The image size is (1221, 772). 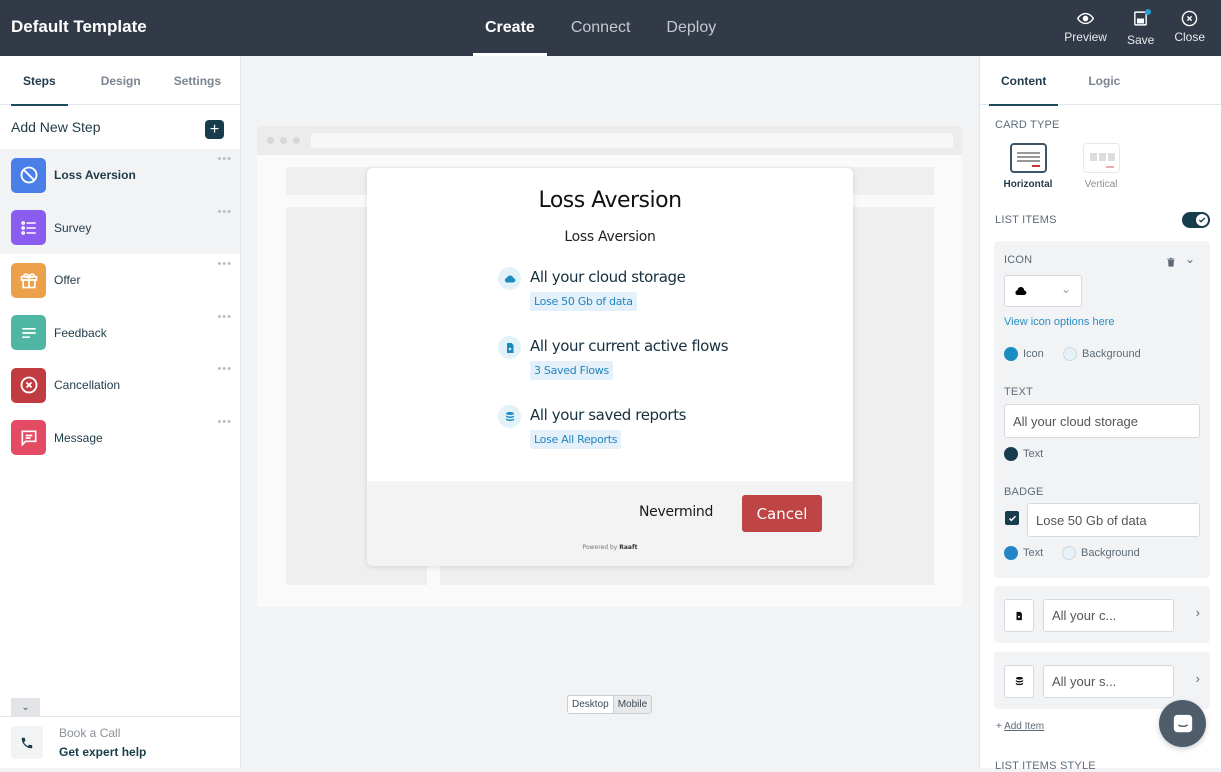 I want to click on chat-support-button, so click(x=1182, y=723).